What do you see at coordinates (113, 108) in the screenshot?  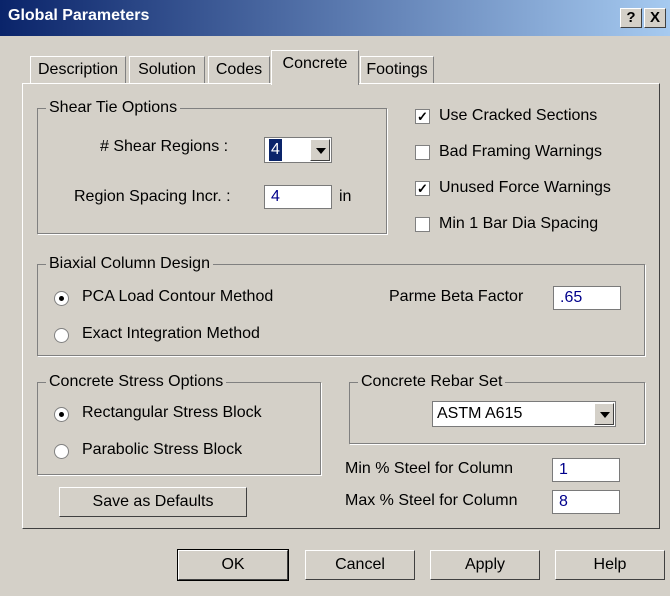 I see `shear-tie-legend: Shear Tie Options` at bounding box center [113, 108].